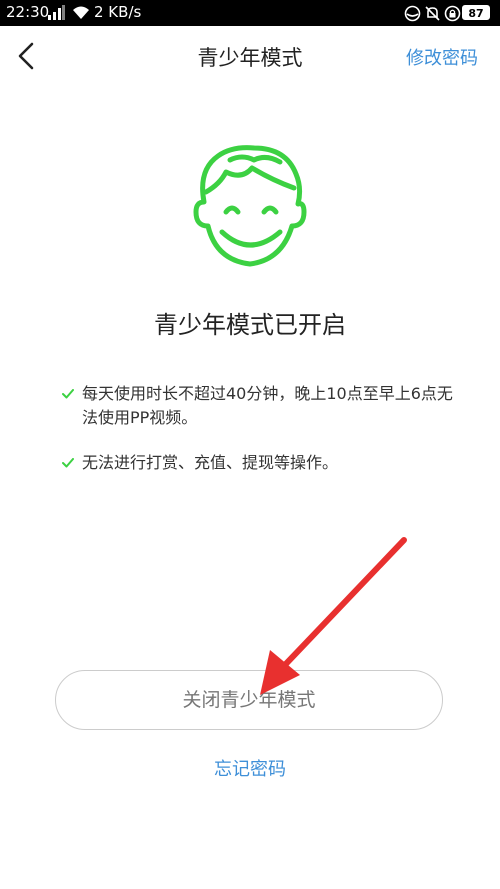  What do you see at coordinates (118, 12) in the screenshot?
I see `network-speed: 2 KB/s` at bounding box center [118, 12].